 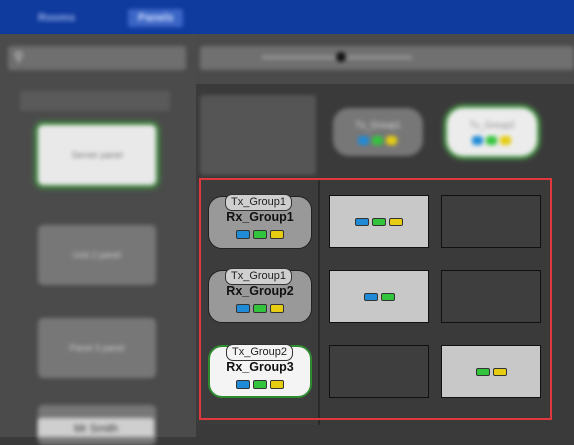 What do you see at coordinates (378, 132) in the screenshot?
I see `tx-column-header: Tx_Group1` at bounding box center [378, 132].